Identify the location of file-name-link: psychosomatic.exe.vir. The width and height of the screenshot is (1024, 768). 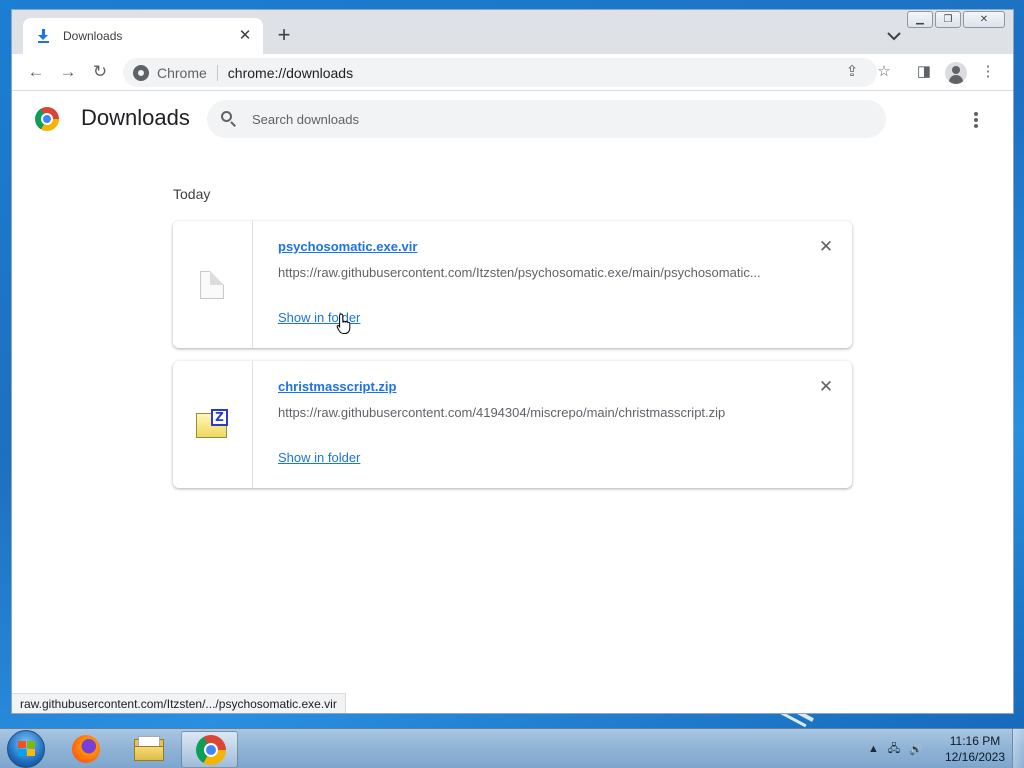
(347, 246).